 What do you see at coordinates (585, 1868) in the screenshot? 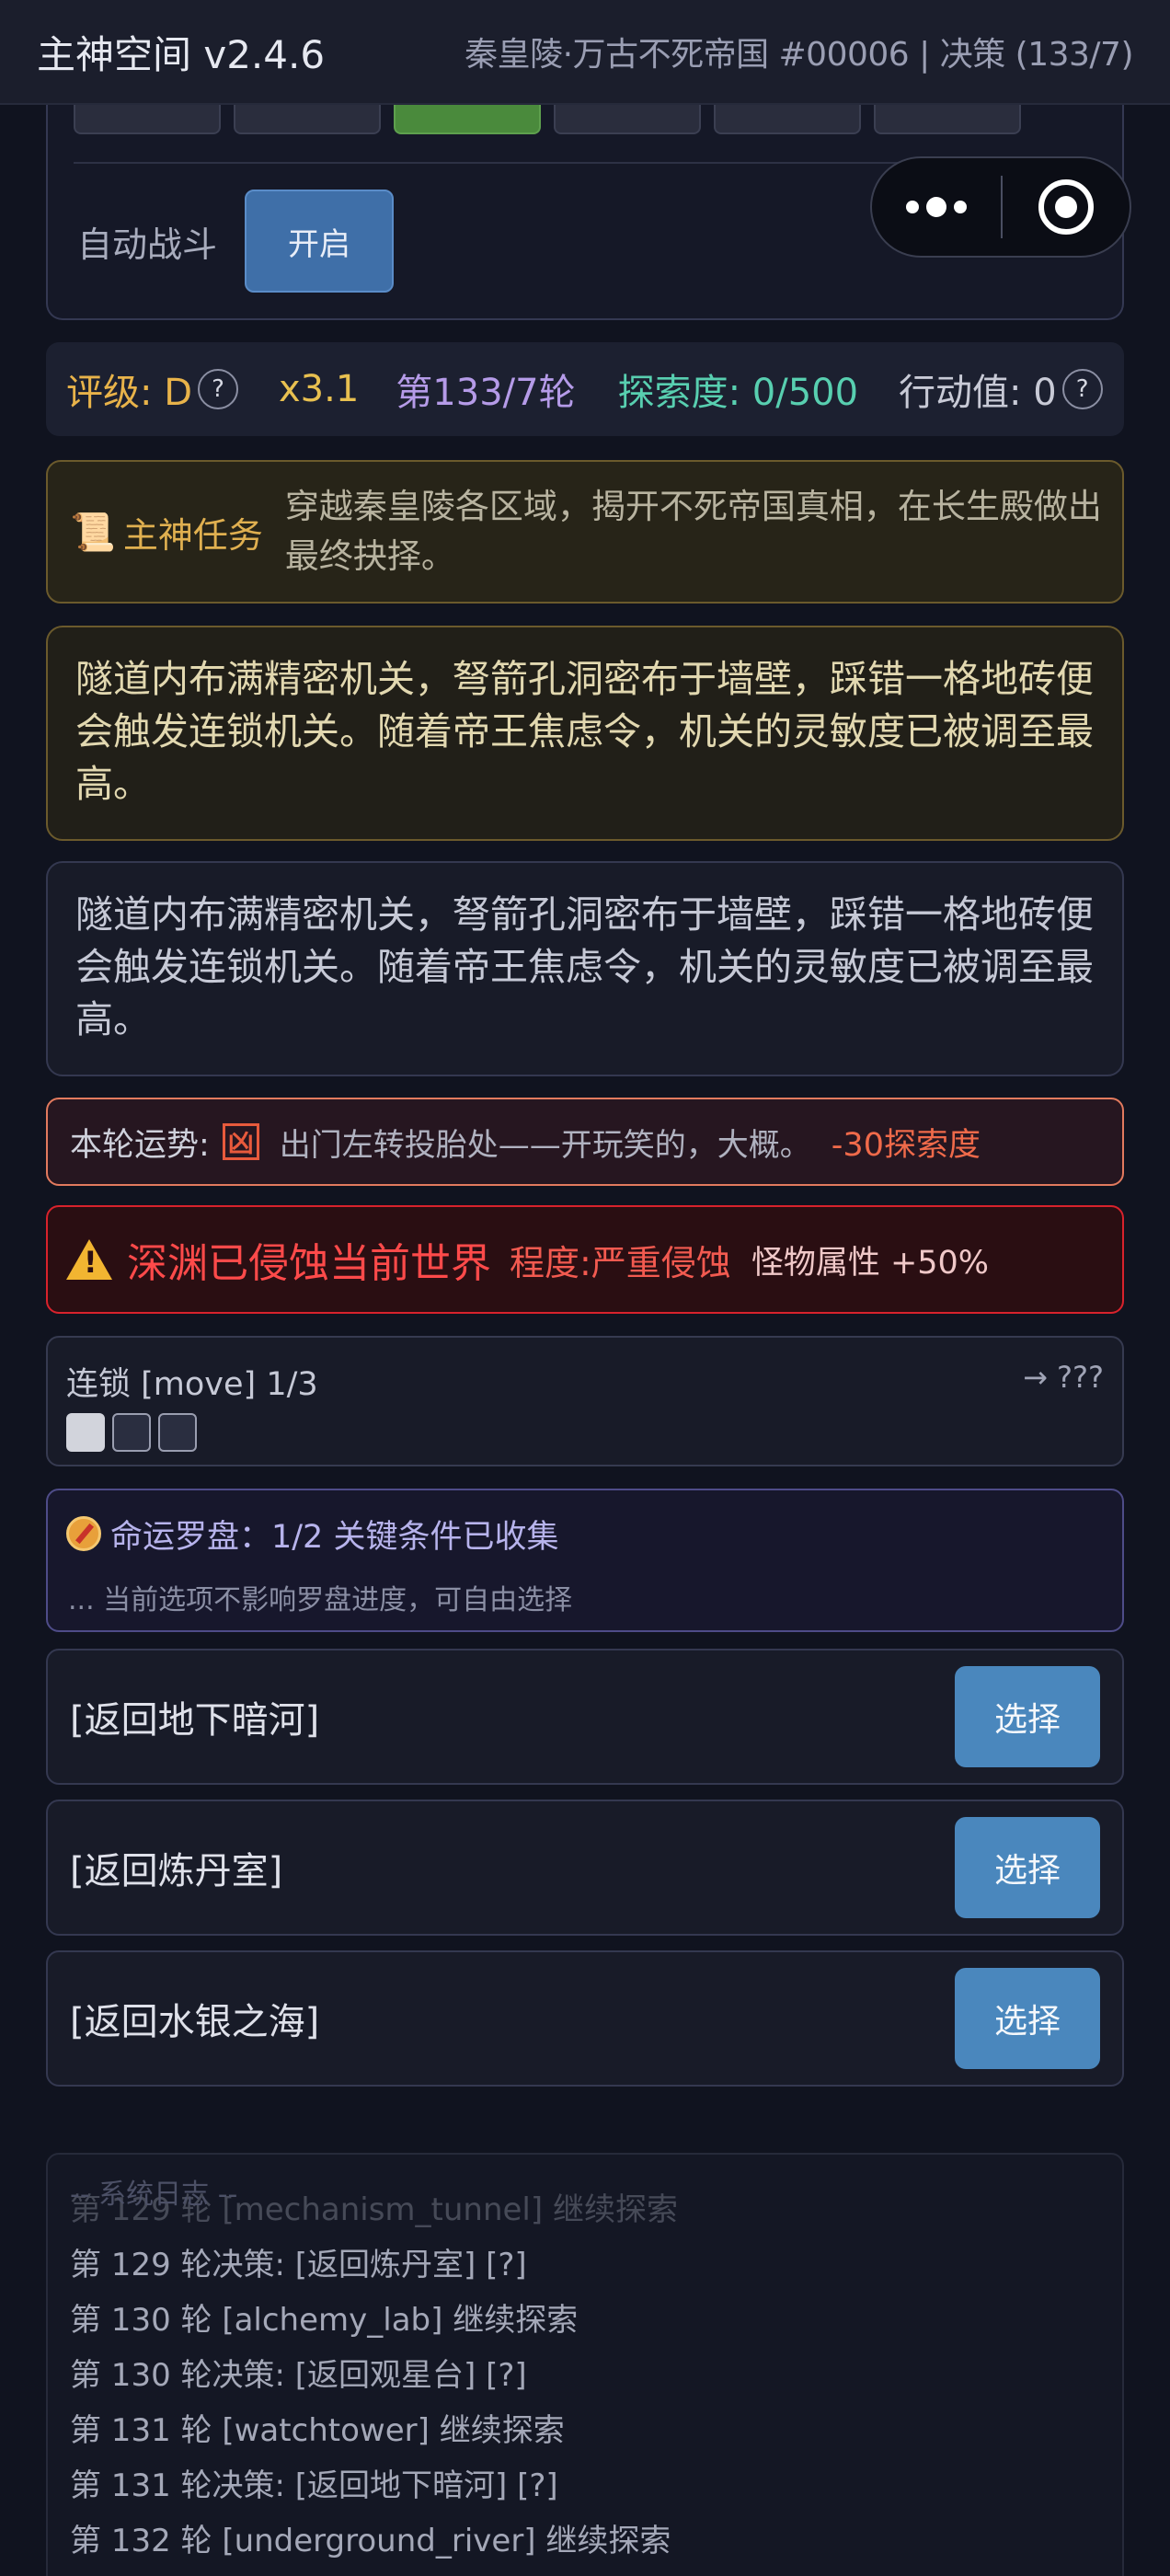
I see `choice-alchemy-room: [返回炼丹室] 选择` at bounding box center [585, 1868].